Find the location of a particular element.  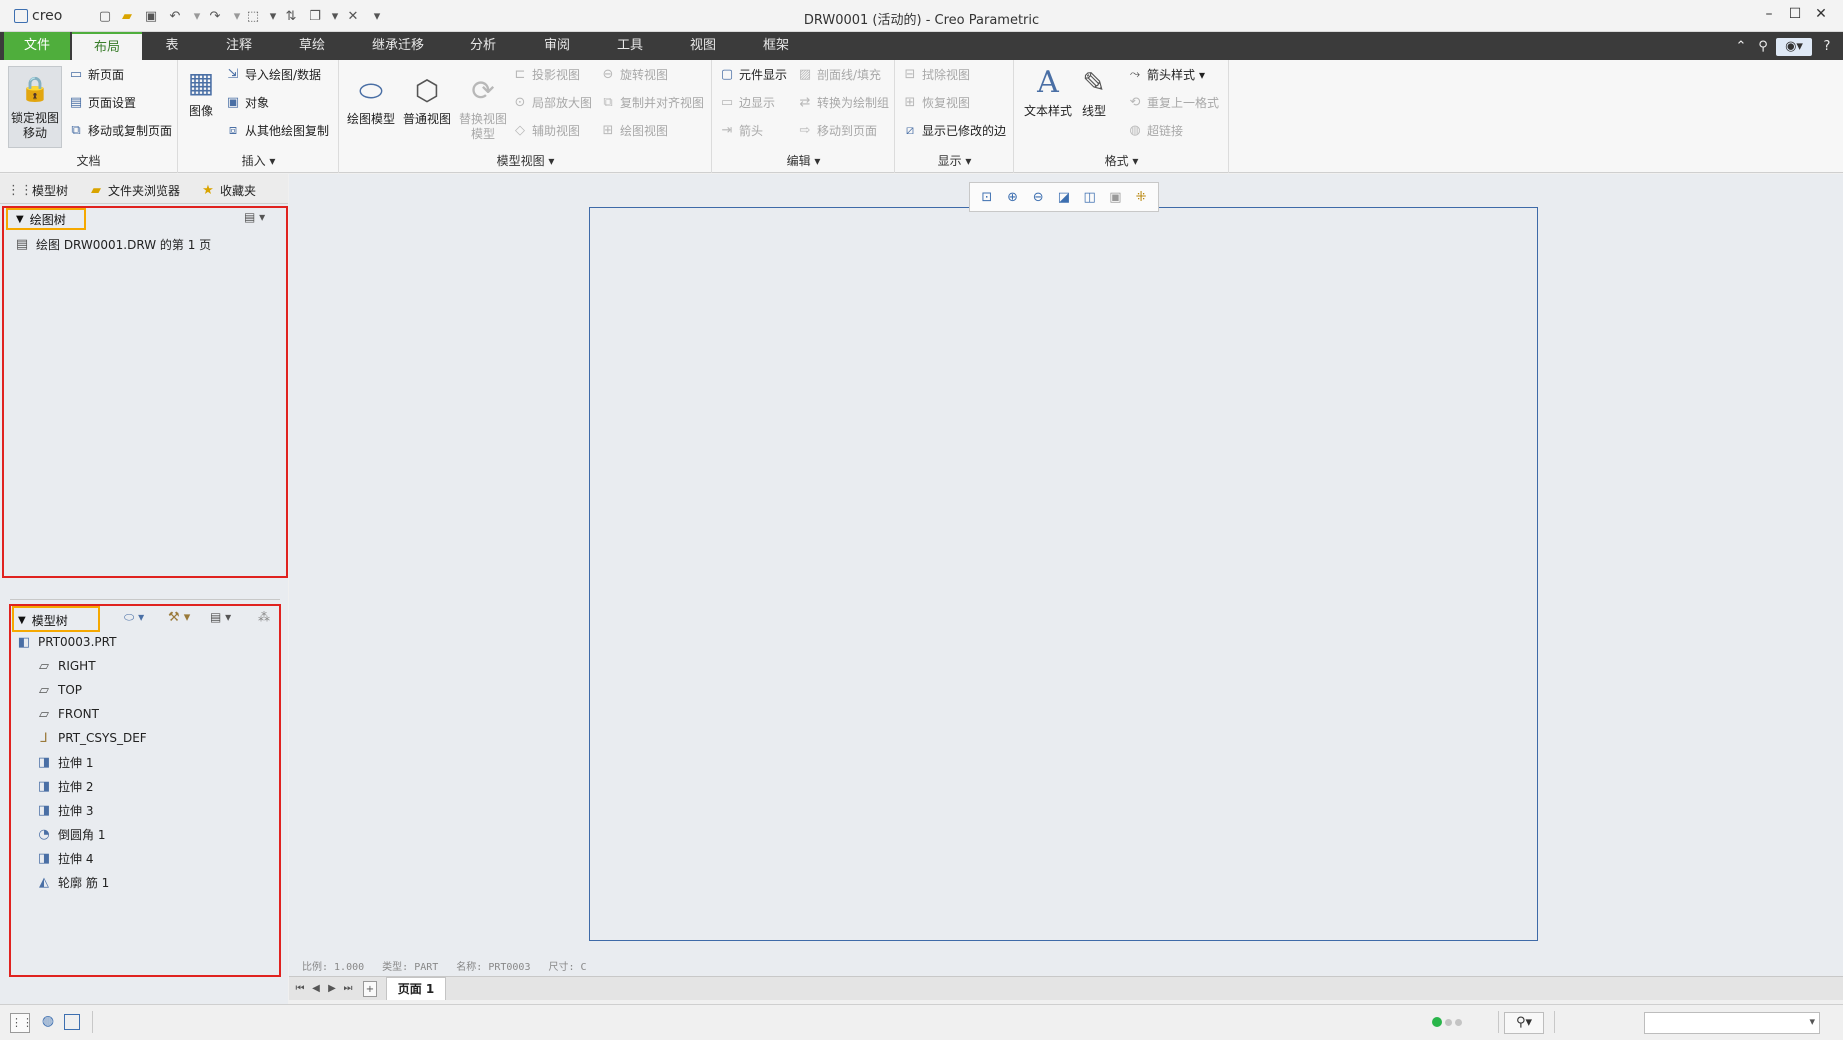

arrow-style-button: ⤳ 箭头样式 ▾ is located at coordinates (1166, 74).